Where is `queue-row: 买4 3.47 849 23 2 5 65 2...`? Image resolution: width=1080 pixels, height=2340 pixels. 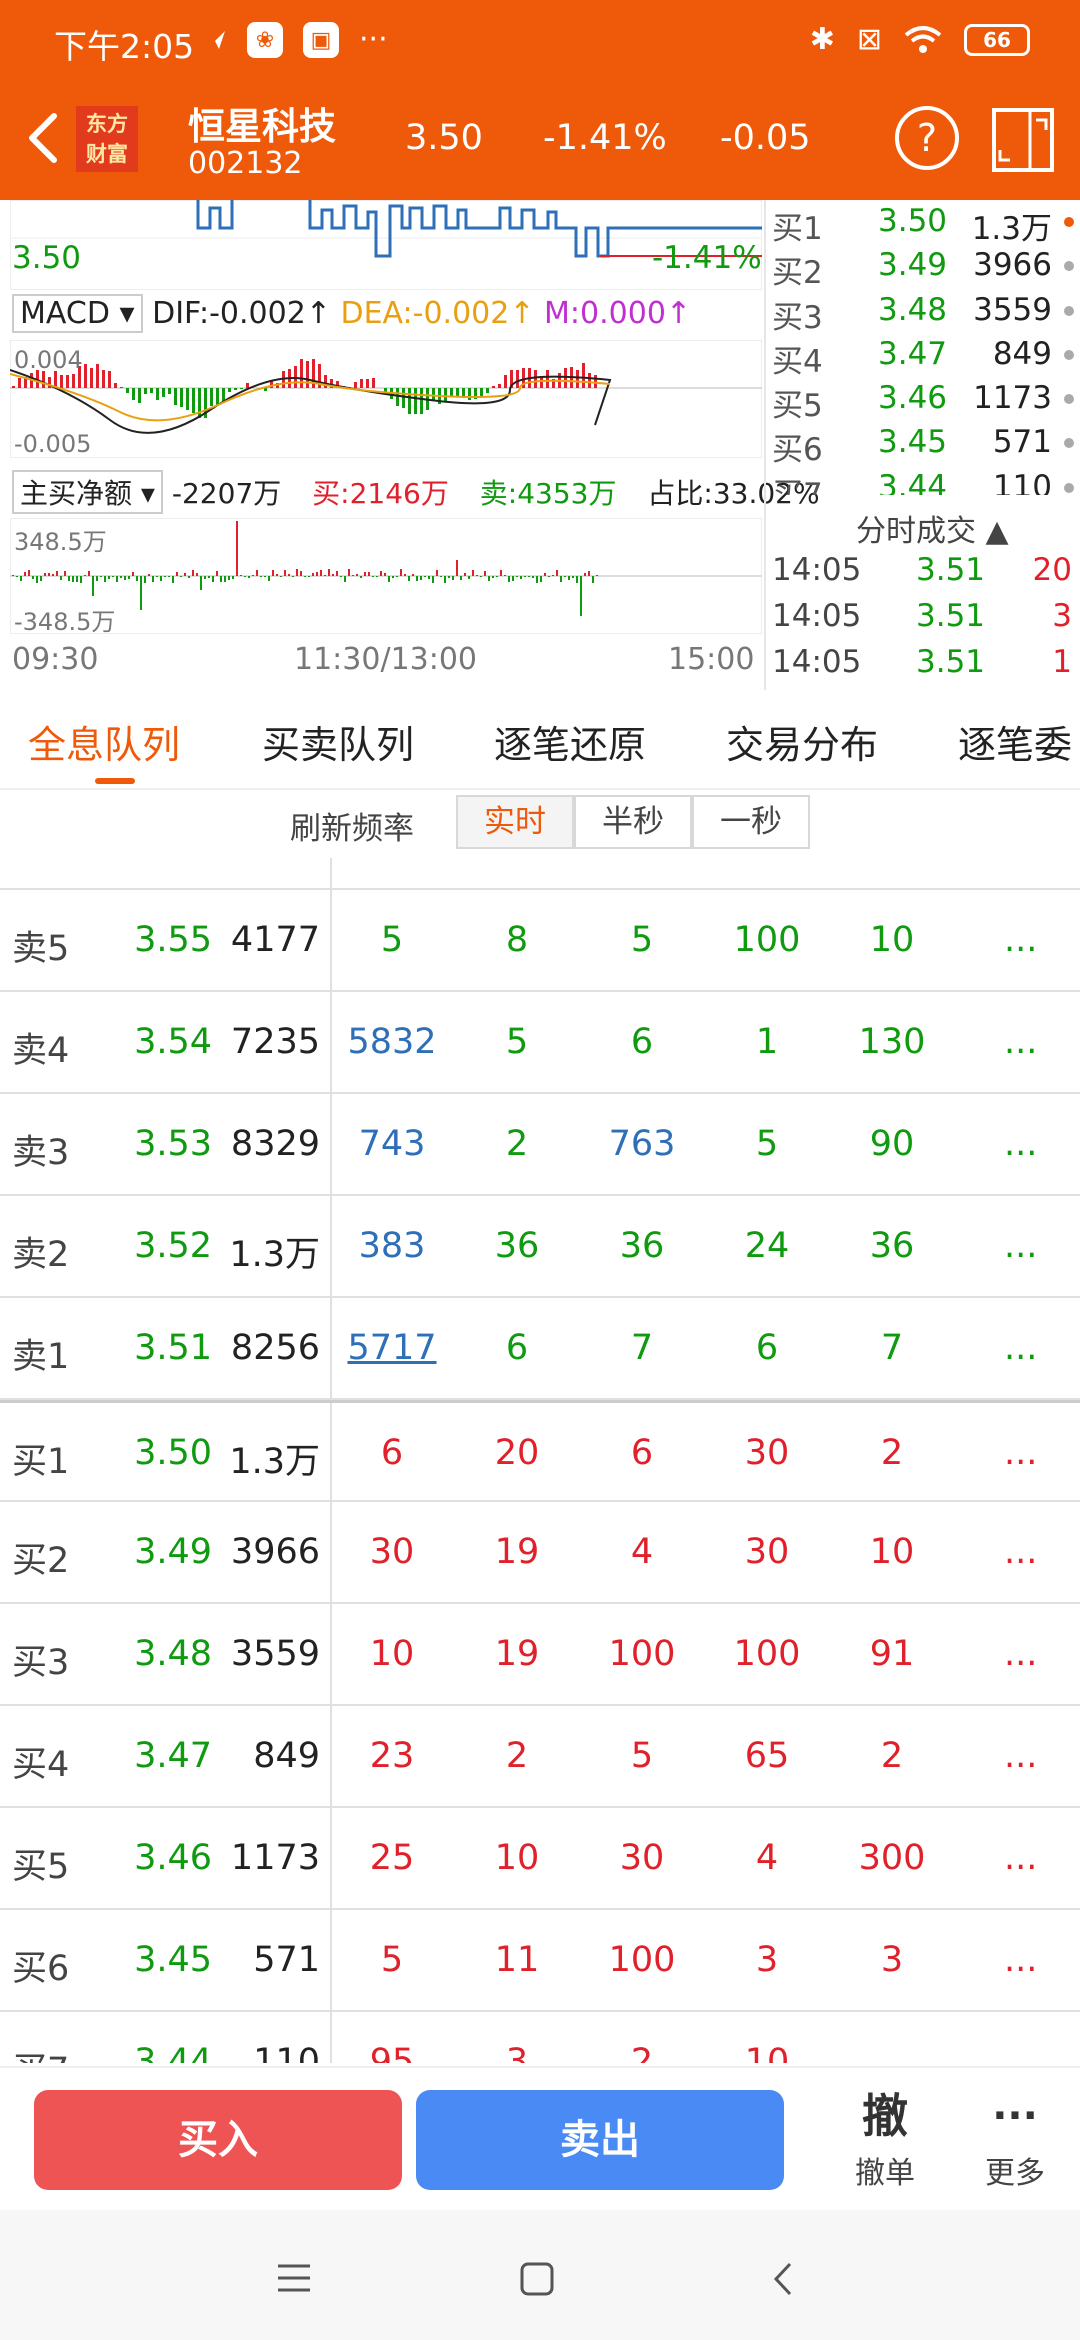 queue-row: 买4 3.47 849 23 2 5 65 2... is located at coordinates (540, 1757).